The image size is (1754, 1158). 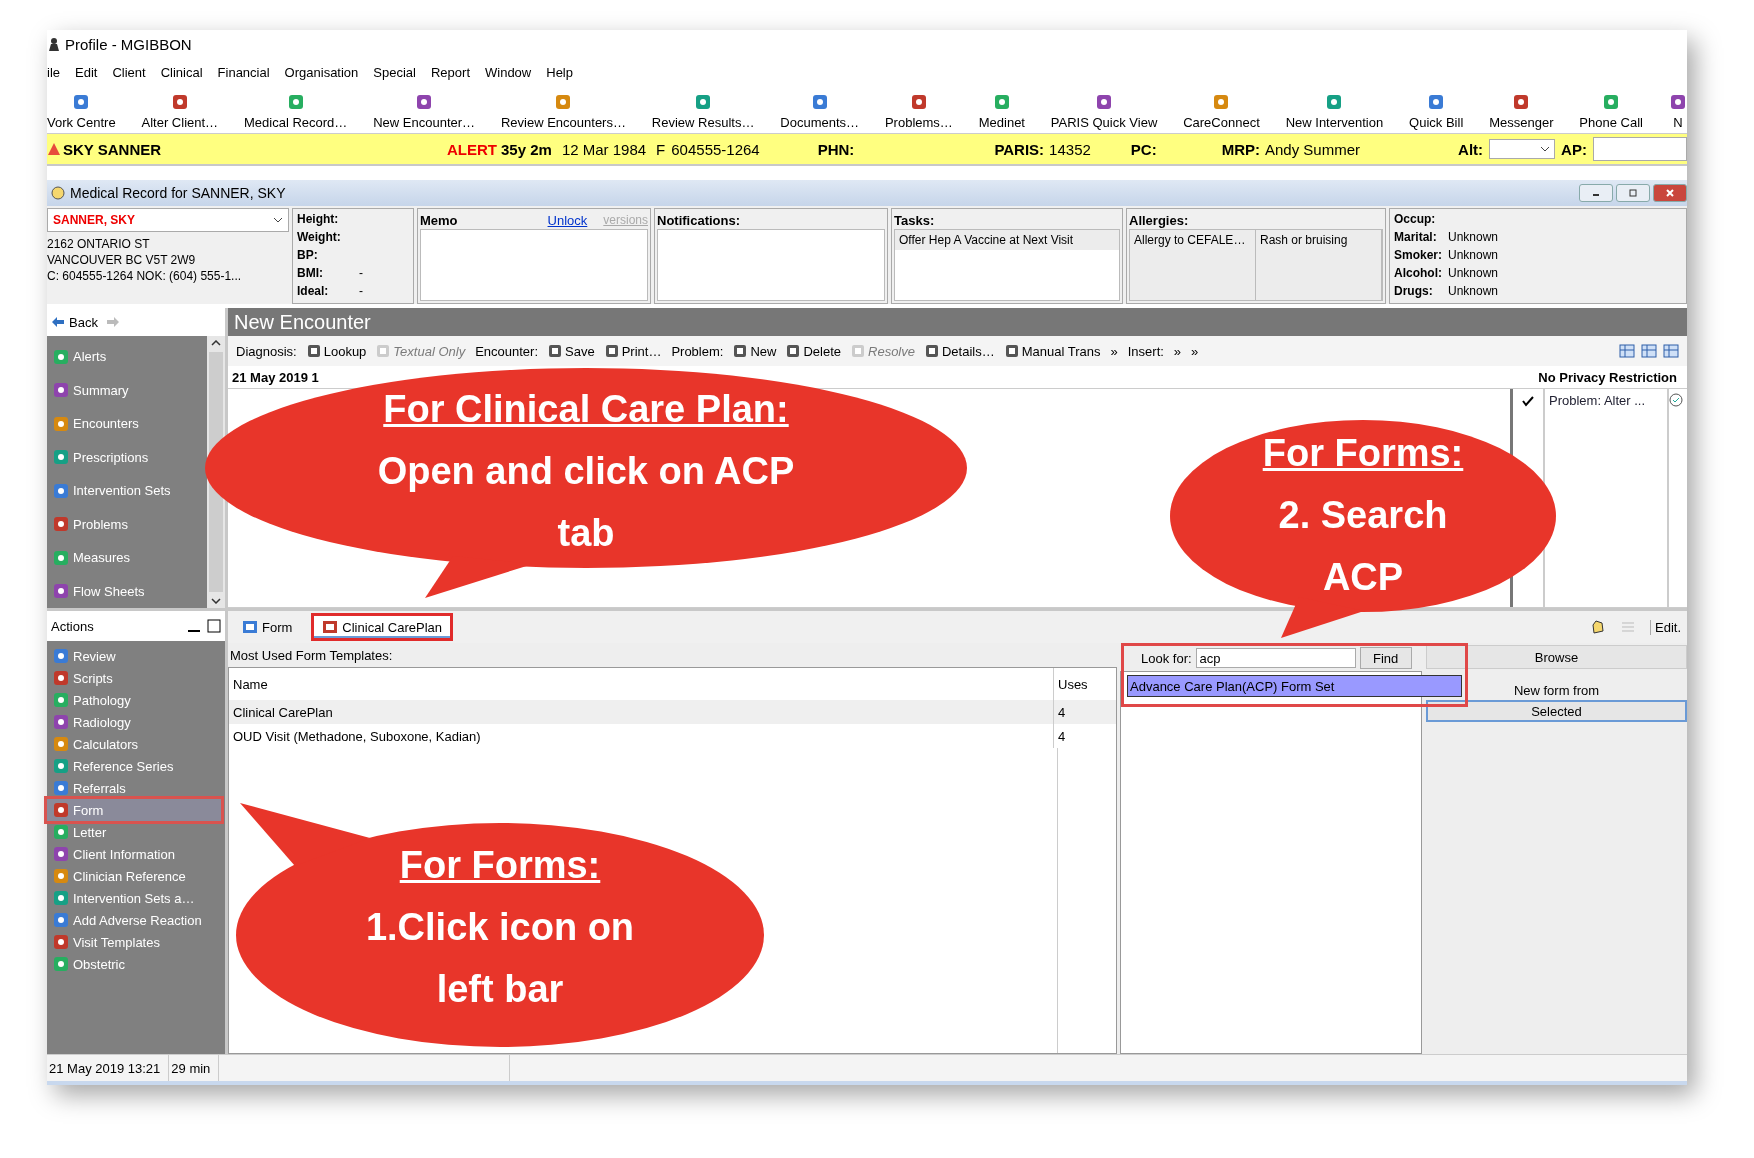 What do you see at coordinates (127, 491) in the screenshot?
I see `nav-item: Intervention Sets` at bounding box center [127, 491].